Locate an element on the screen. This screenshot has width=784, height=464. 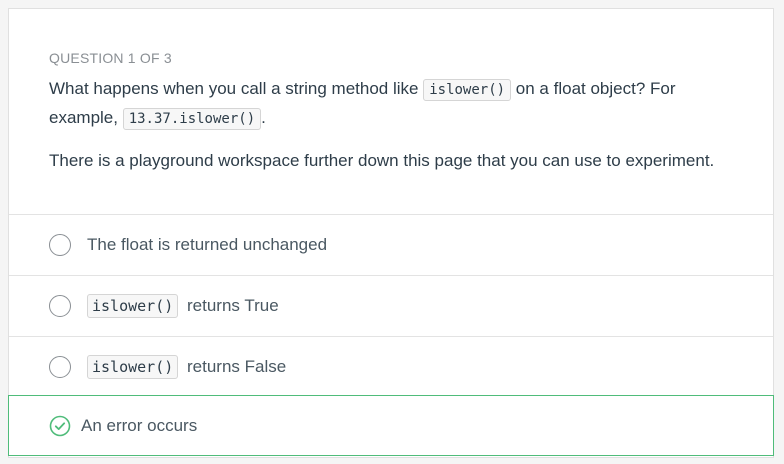
question-text-part: . is located at coordinates (263, 117).